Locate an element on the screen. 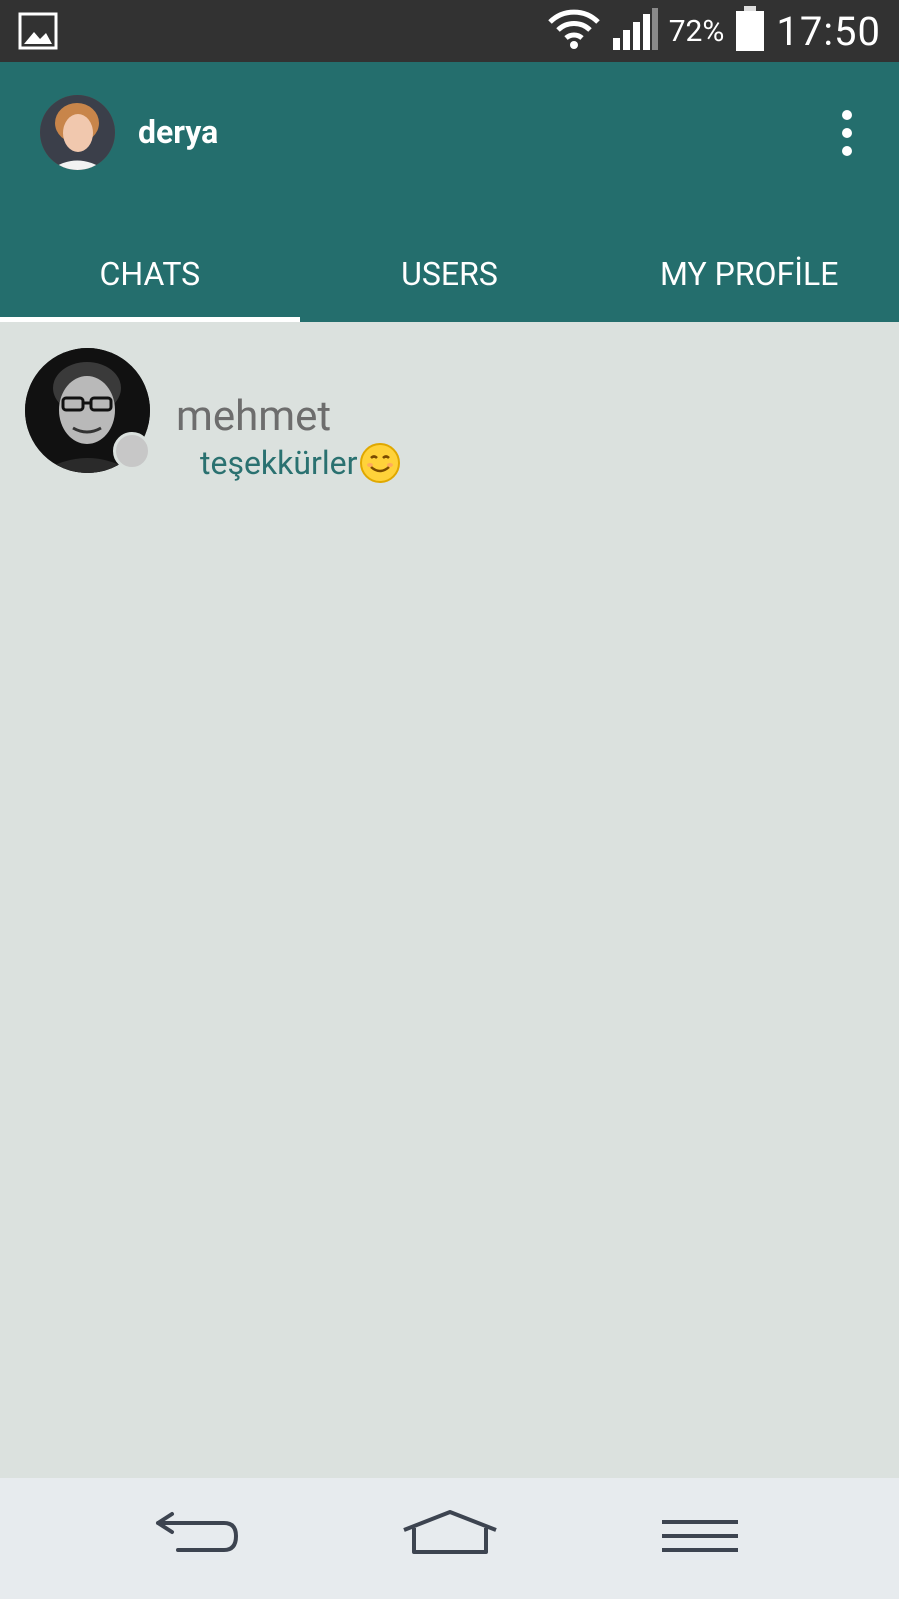  last-message-text: teşekkürler is located at coordinates (279, 463).